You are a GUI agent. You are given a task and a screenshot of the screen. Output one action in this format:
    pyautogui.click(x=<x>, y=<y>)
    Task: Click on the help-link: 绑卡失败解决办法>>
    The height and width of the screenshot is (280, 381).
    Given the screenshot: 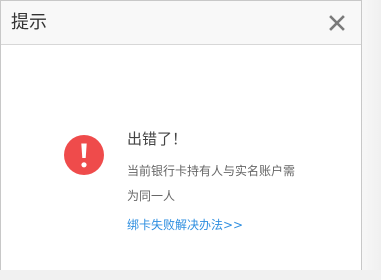 What is the action you would take?
    pyautogui.click(x=185, y=225)
    